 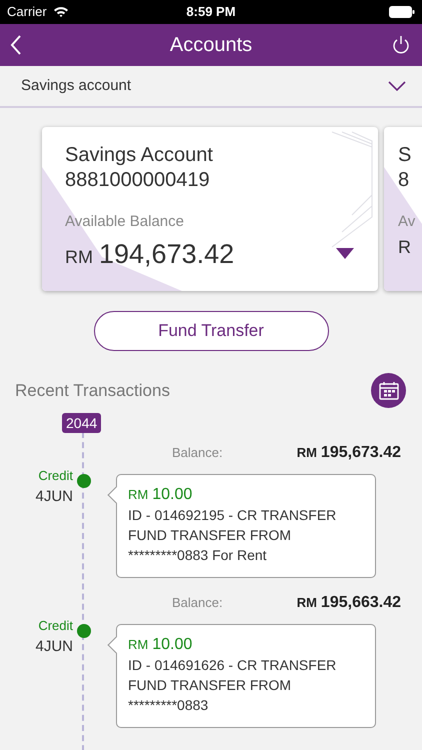 What do you see at coordinates (233, 535) in the screenshot?
I see `transaction-description: ID - 014692195 - CR TRANSFER FUND TRANSFER FROM *********0883 For Rent` at bounding box center [233, 535].